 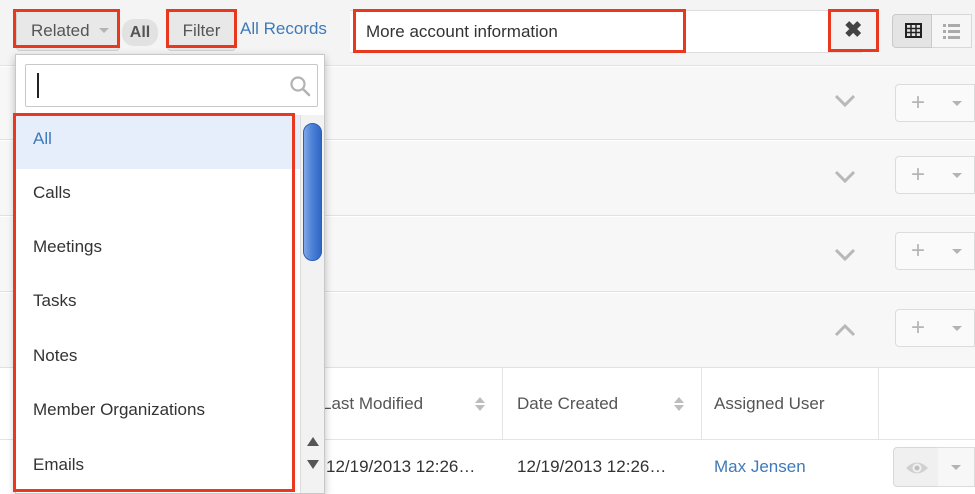 I want to click on highlight-filter-button, so click(x=201, y=28).